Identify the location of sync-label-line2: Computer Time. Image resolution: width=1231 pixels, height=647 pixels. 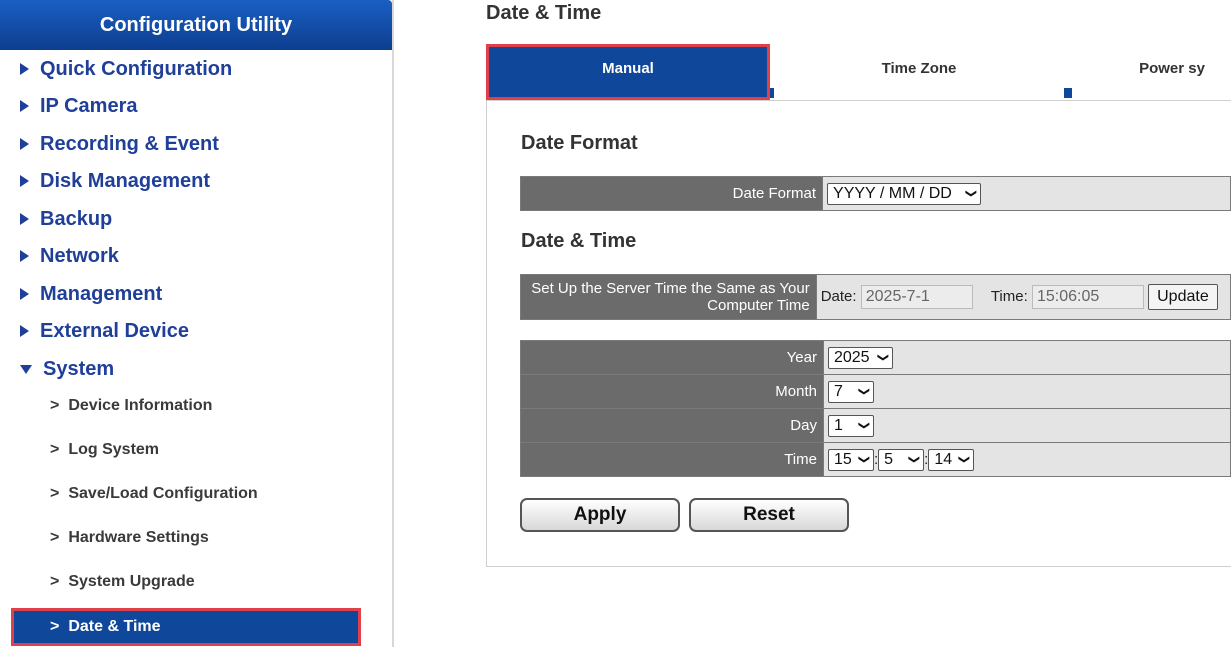
(758, 305).